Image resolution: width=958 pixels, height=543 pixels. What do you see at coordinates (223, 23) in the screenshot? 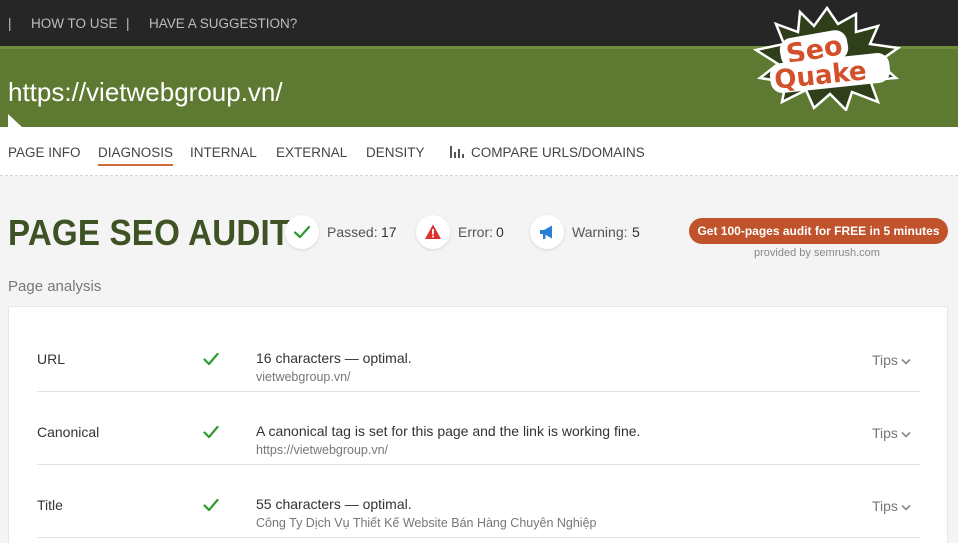
I see `suggestion-link: HAVE A SUGGESTION?` at bounding box center [223, 23].